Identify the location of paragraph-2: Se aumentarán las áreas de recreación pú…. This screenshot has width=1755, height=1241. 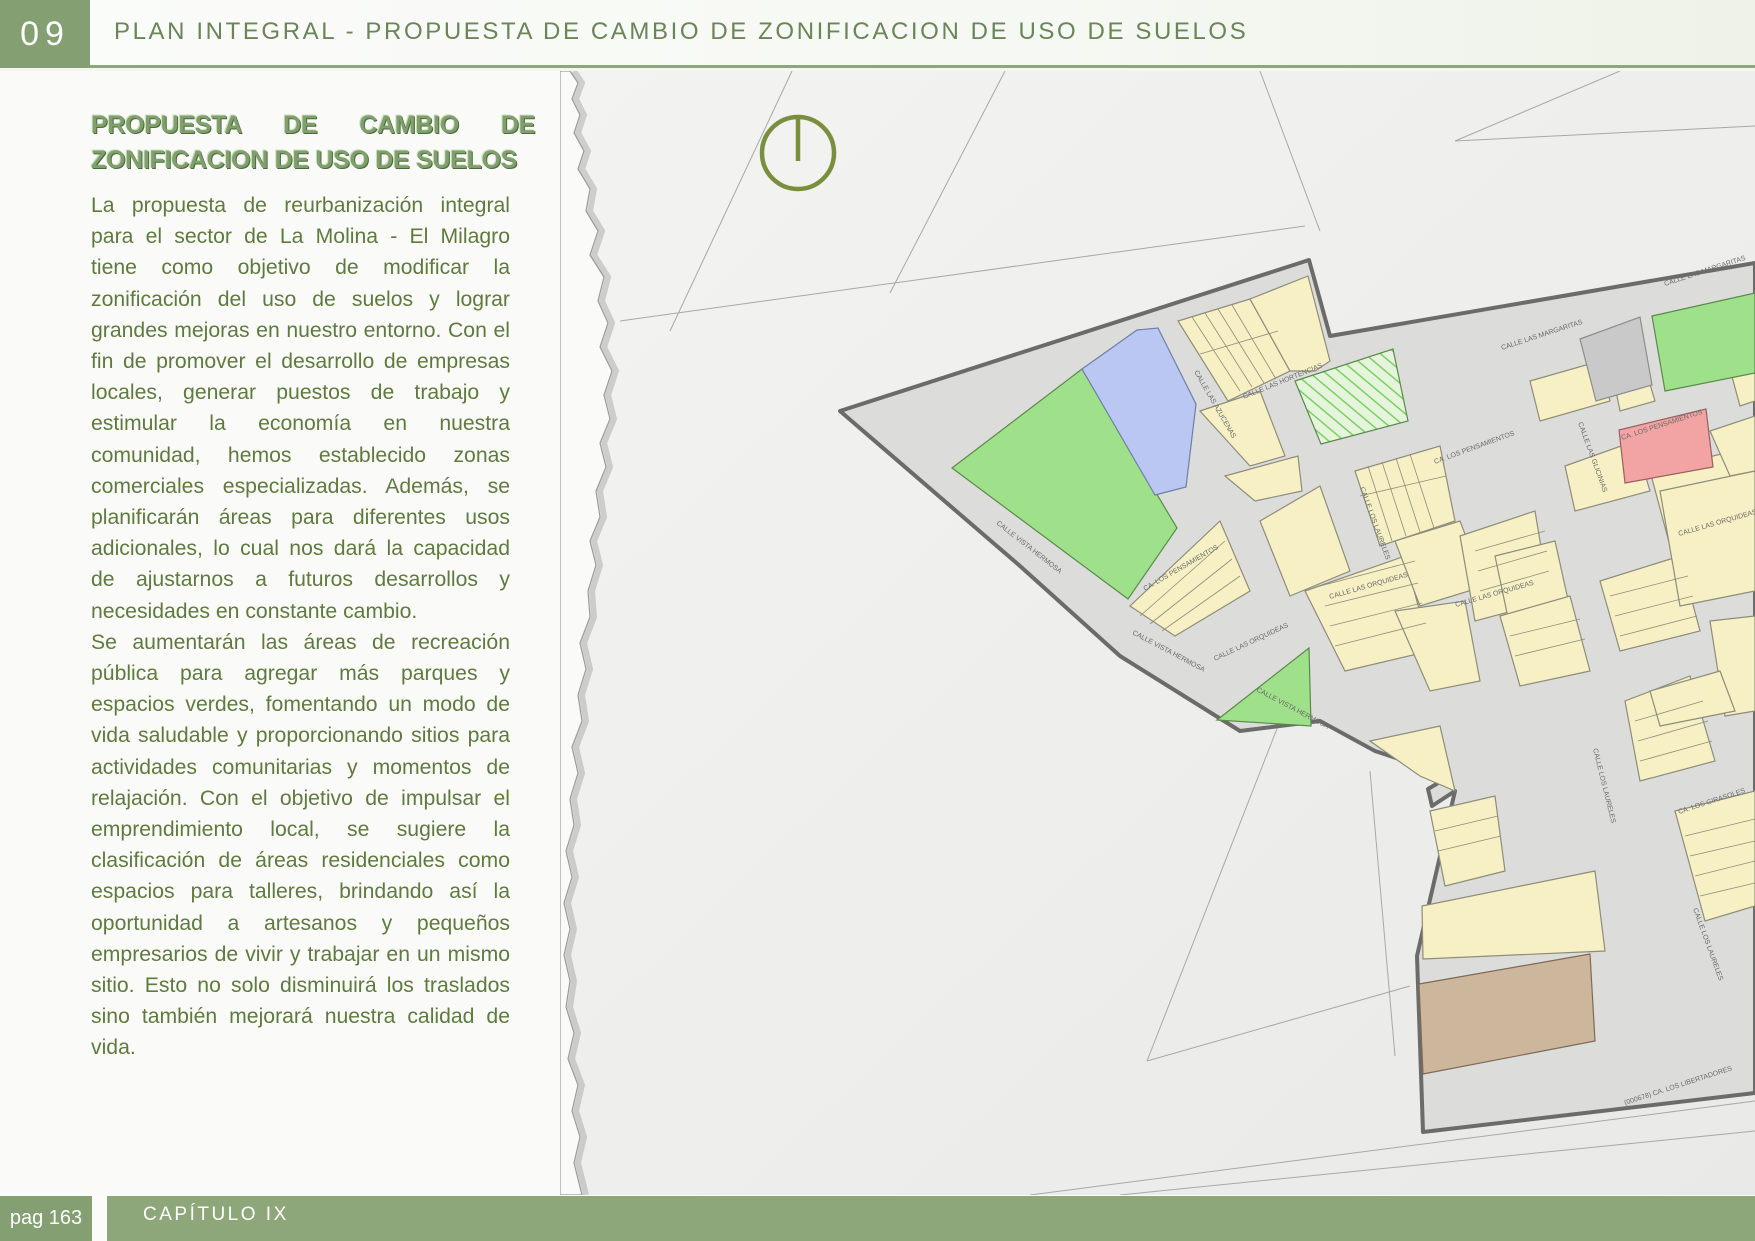
(300, 845).